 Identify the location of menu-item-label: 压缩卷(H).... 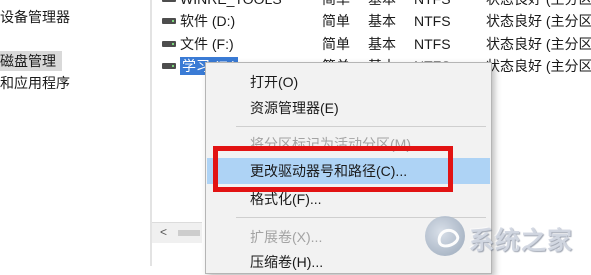
(287, 262).